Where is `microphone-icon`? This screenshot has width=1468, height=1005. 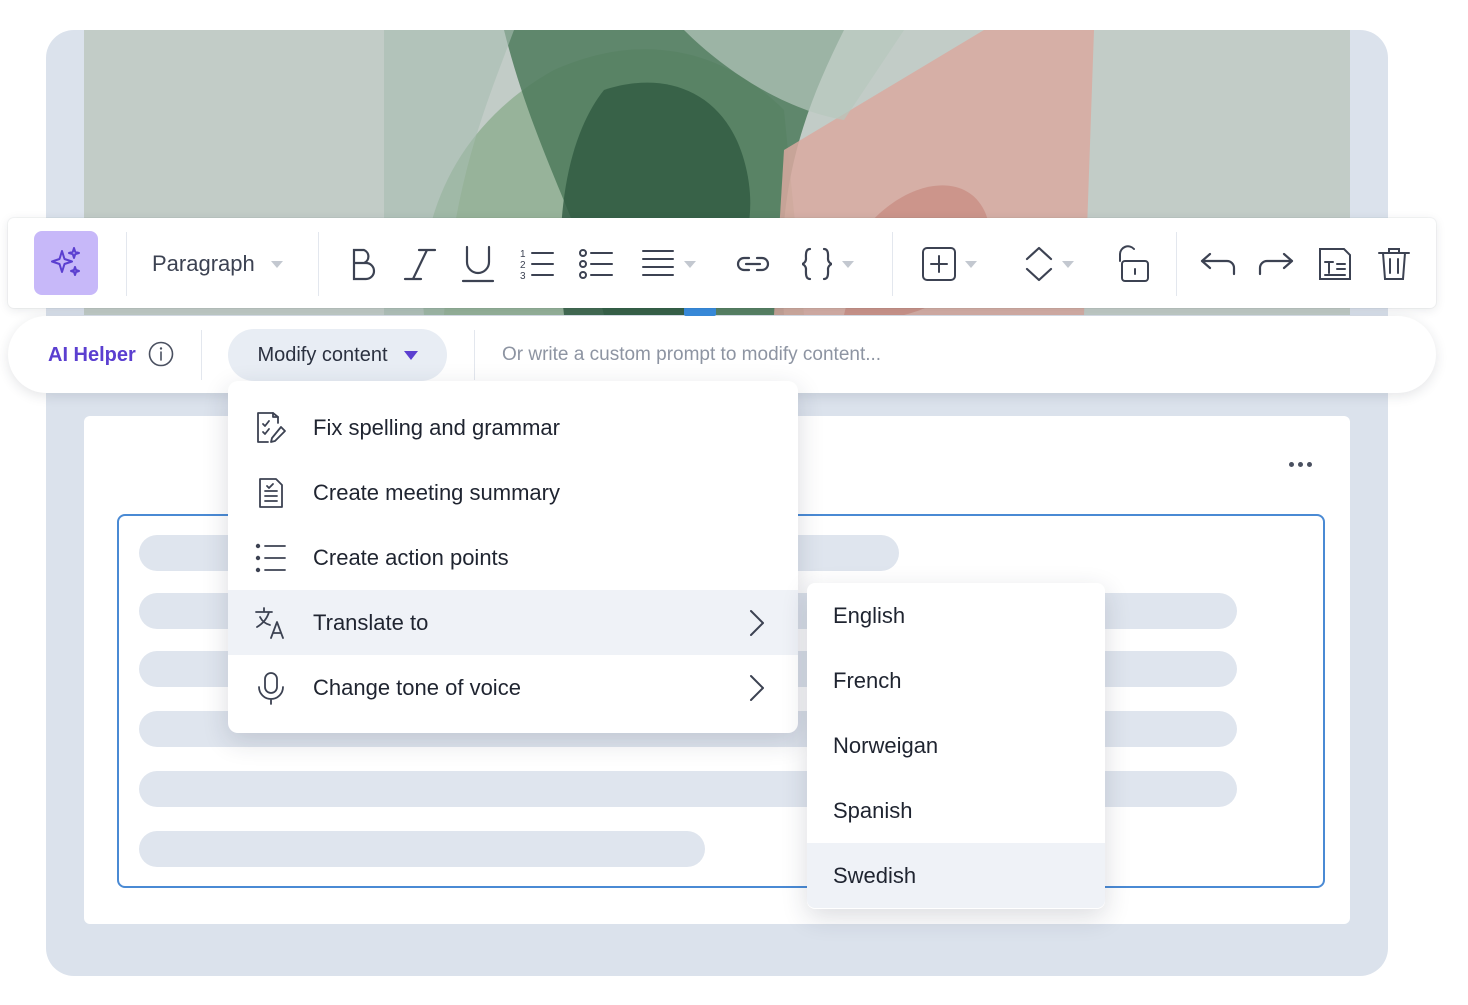
microphone-icon is located at coordinates (271, 688).